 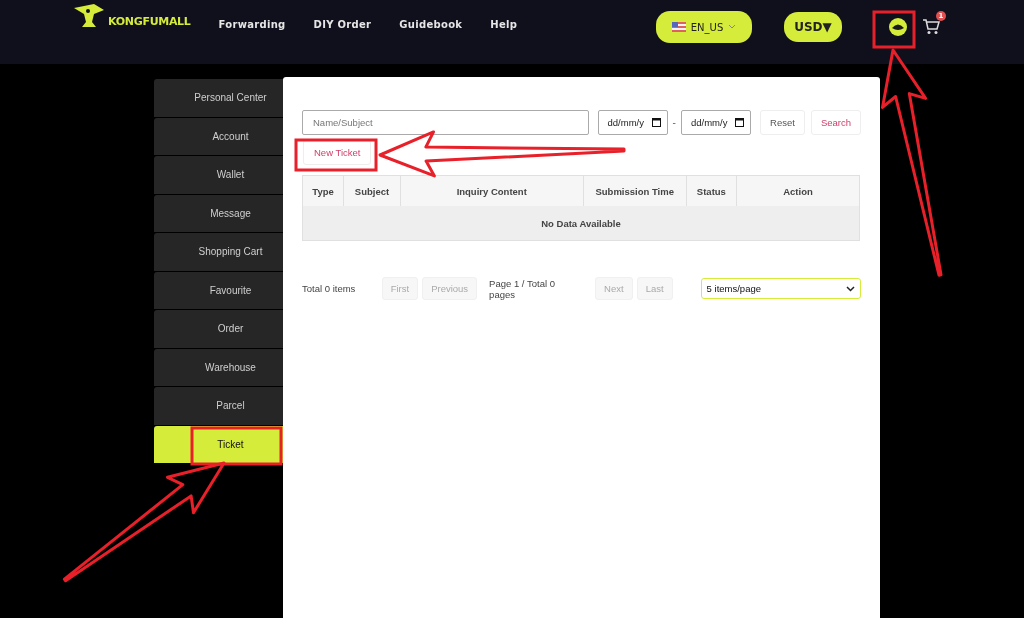 I want to click on currency-selector: USD▼, so click(x=813, y=27).